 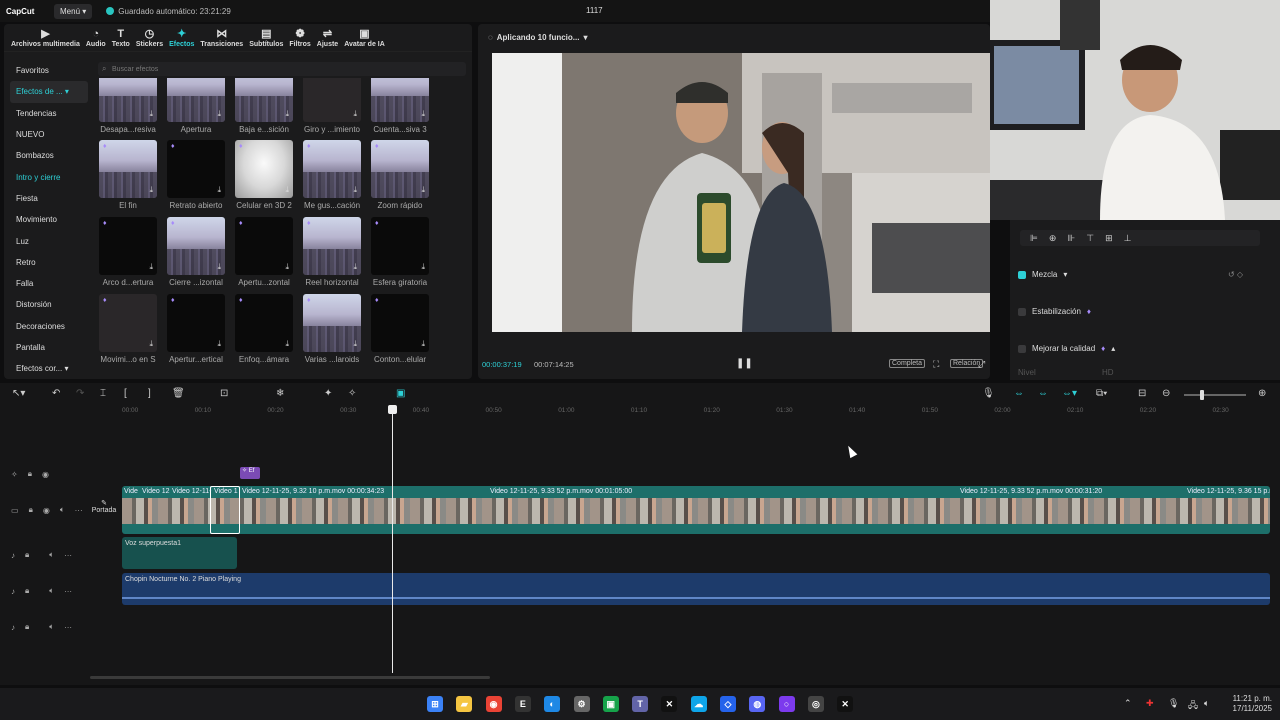 I want to click on blend-toggle: Mezcla ▾, so click(x=1042, y=274).